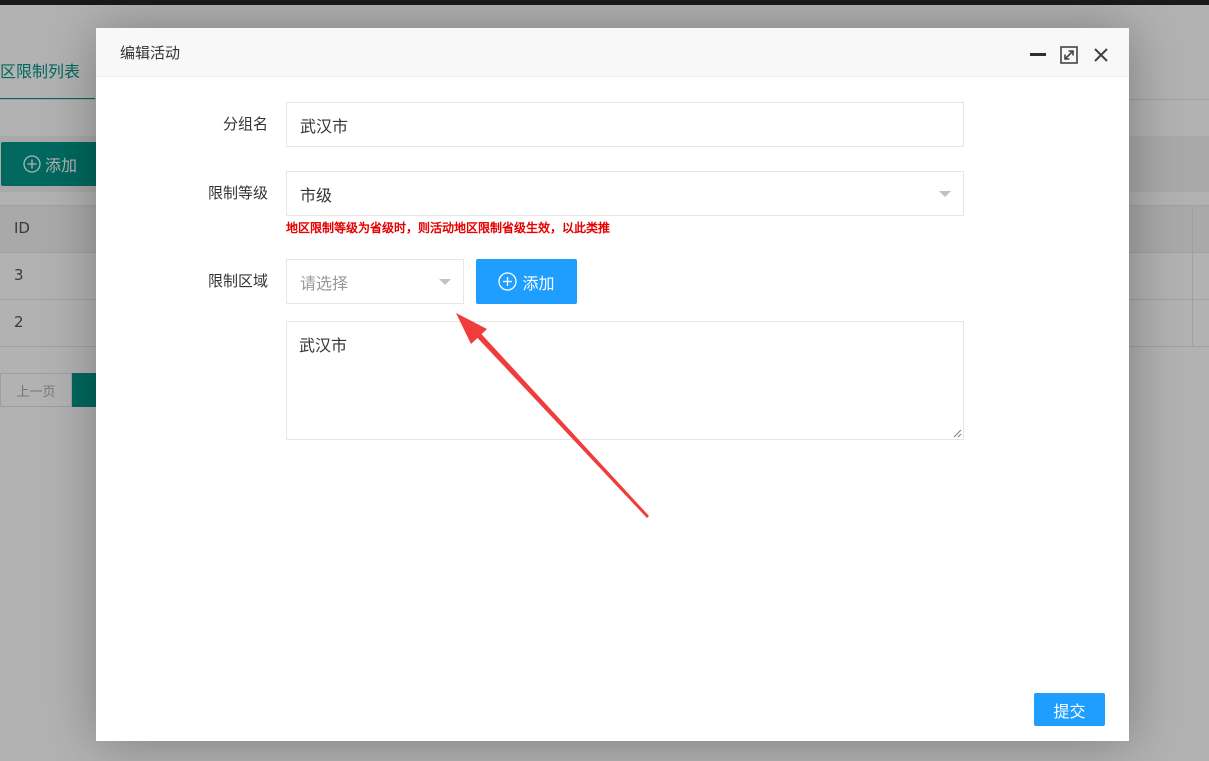  What do you see at coordinates (1038, 54) in the screenshot?
I see `minimize-icon` at bounding box center [1038, 54].